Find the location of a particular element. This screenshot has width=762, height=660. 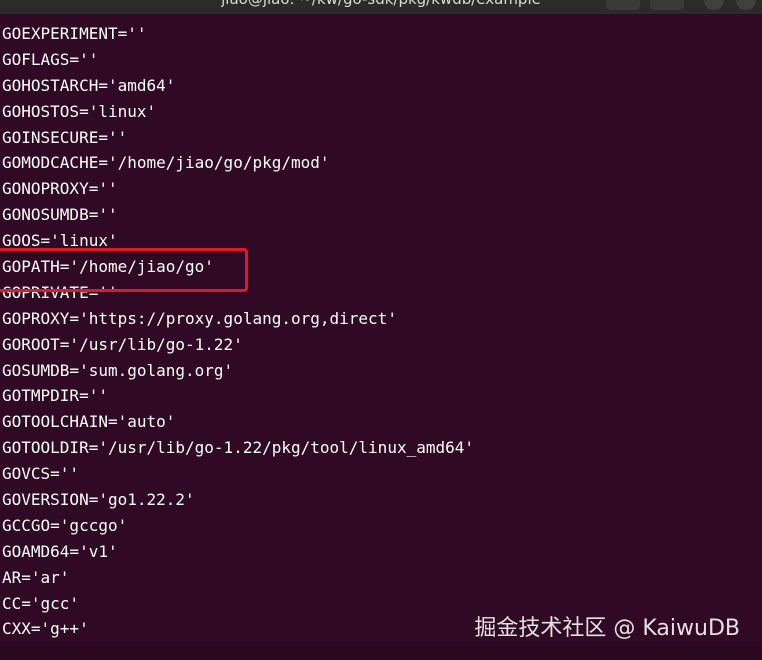

terminal-line: GOFLAGS='' is located at coordinates (50, 59).